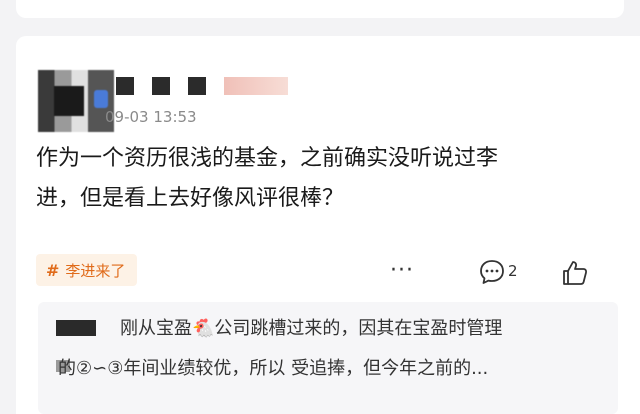 This screenshot has width=640, height=414. Describe the element at coordinates (76, 101) in the screenshot. I see `avatar` at that location.